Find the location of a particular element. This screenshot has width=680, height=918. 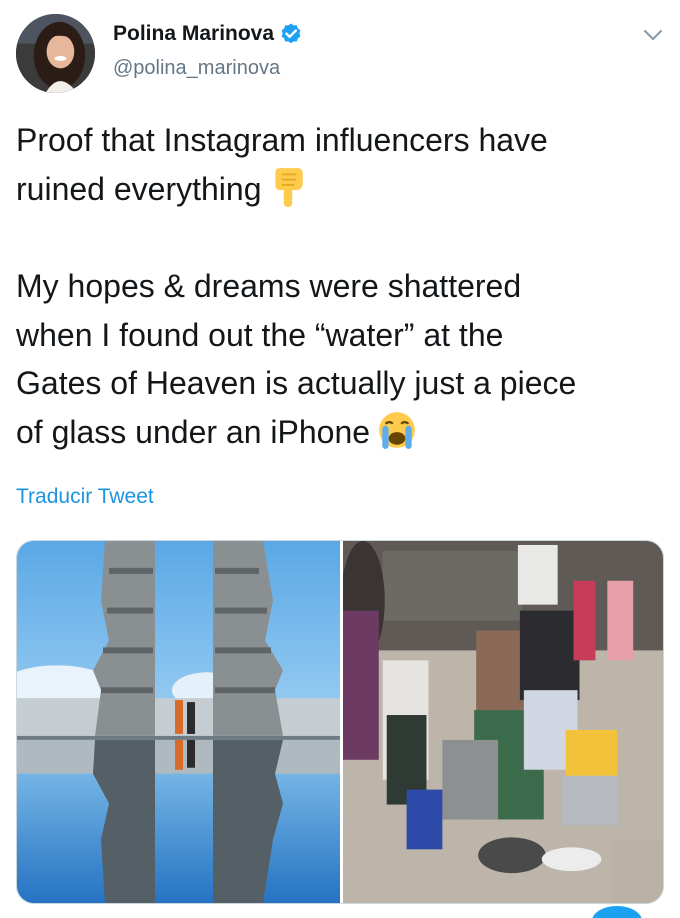

compose-button-peek is located at coordinates (617, 912).